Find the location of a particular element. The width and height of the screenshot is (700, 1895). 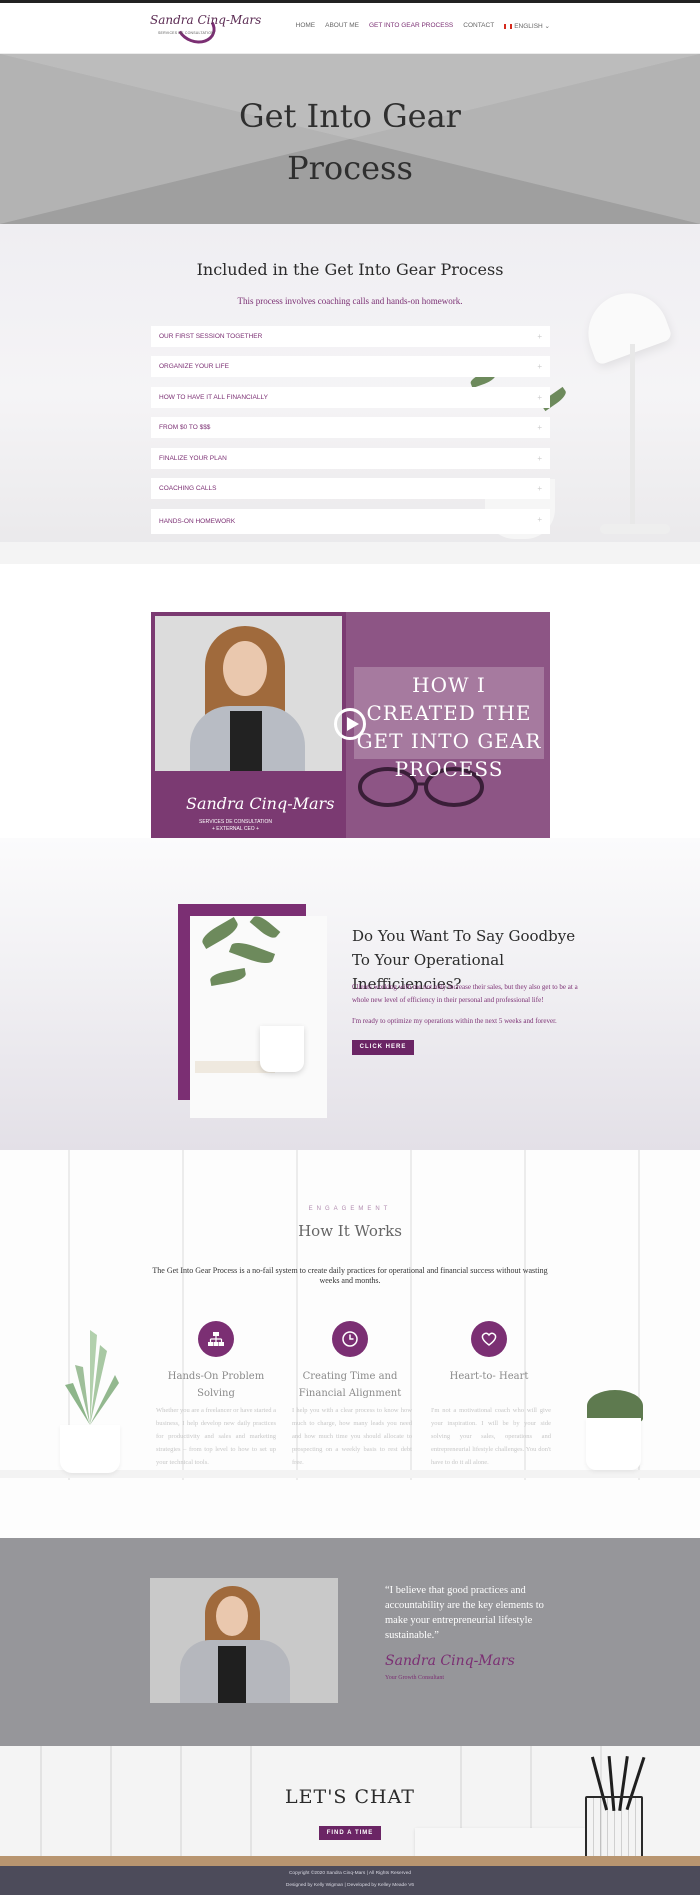

how-title: How It Works is located at coordinates (350, 1231).